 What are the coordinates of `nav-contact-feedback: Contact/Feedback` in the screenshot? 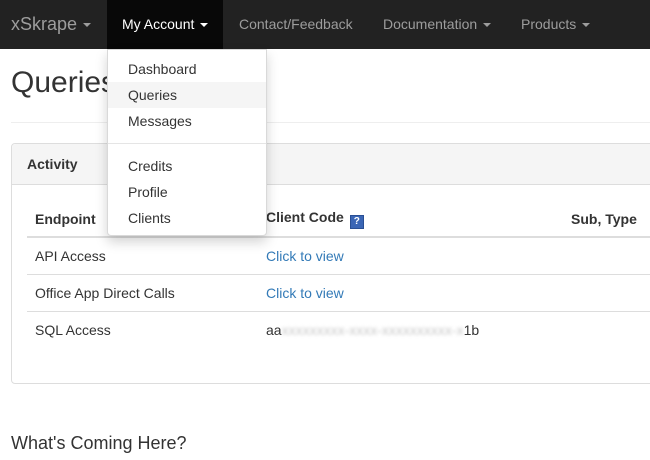 It's located at (296, 24).